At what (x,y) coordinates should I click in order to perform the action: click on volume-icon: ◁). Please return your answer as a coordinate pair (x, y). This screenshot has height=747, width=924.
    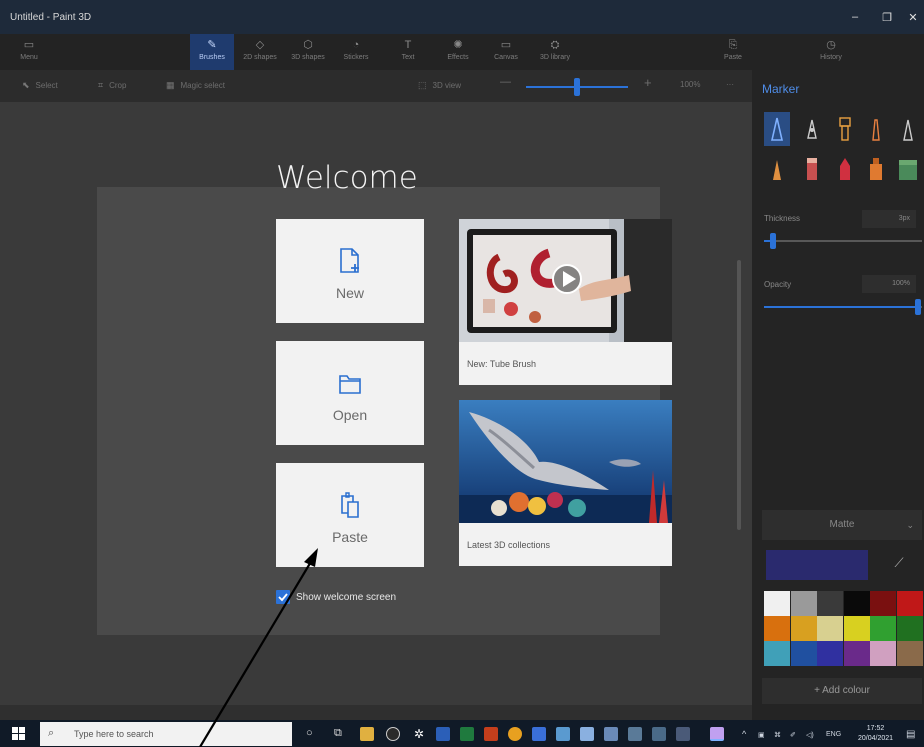
    Looking at the image, I should click on (810, 735).